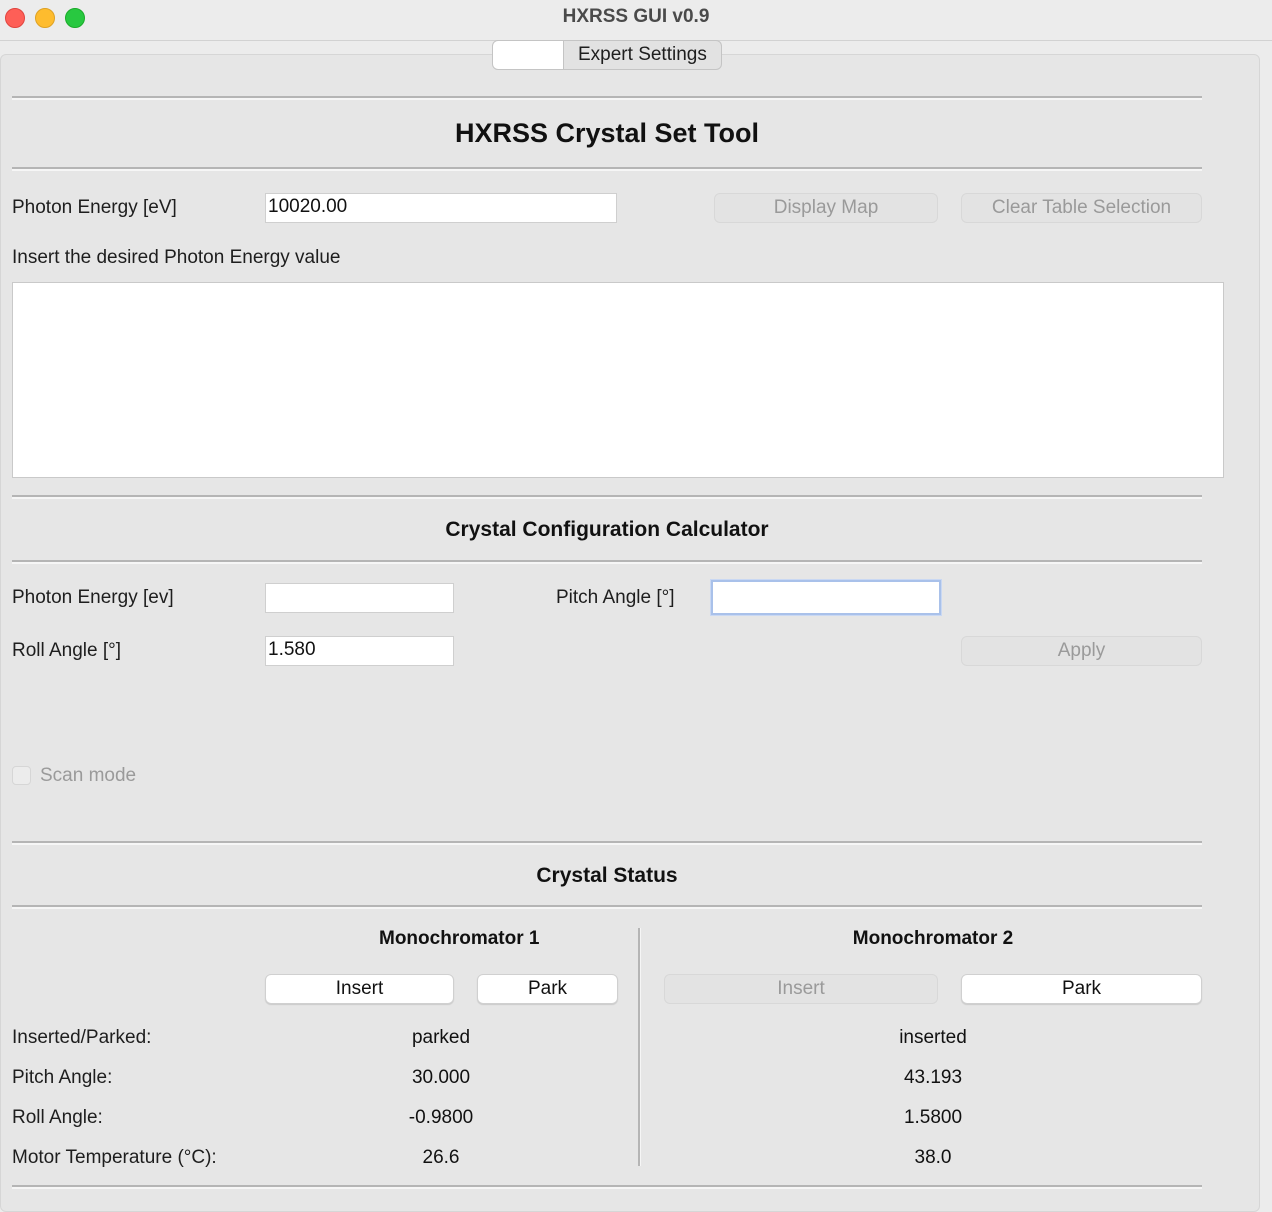 This screenshot has height=1212, width=1272. What do you see at coordinates (359, 651) in the screenshot?
I see `roll-angle-input: 1.580` at bounding box center [359, 651].